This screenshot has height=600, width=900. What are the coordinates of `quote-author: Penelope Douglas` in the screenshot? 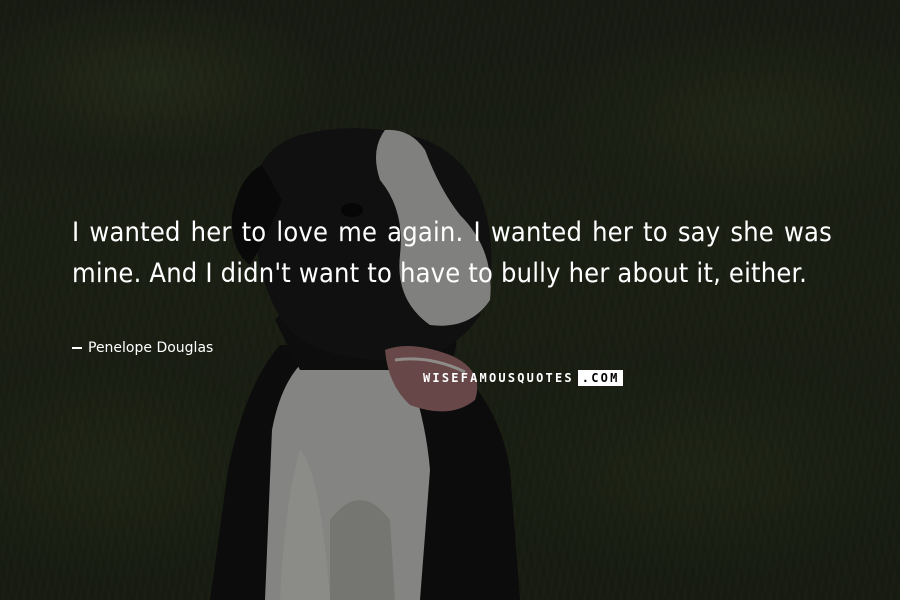 It's located at (142, 348).